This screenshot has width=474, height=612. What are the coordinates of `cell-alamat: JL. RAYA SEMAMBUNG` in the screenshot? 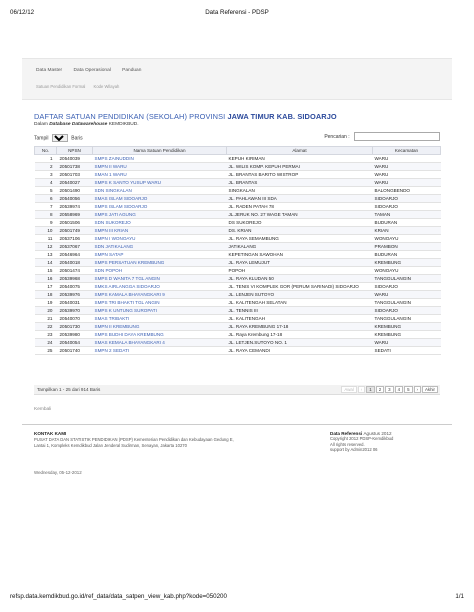 It's located at (299, 238).